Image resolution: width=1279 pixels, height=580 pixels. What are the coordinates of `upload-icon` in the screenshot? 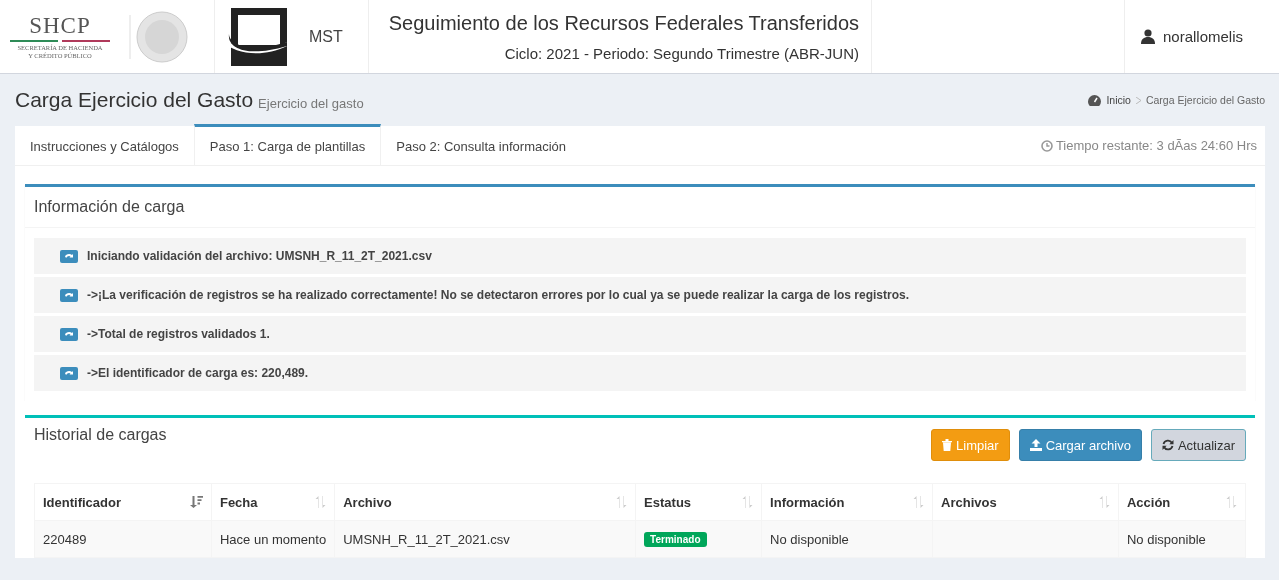 It's located at (1035, 445).